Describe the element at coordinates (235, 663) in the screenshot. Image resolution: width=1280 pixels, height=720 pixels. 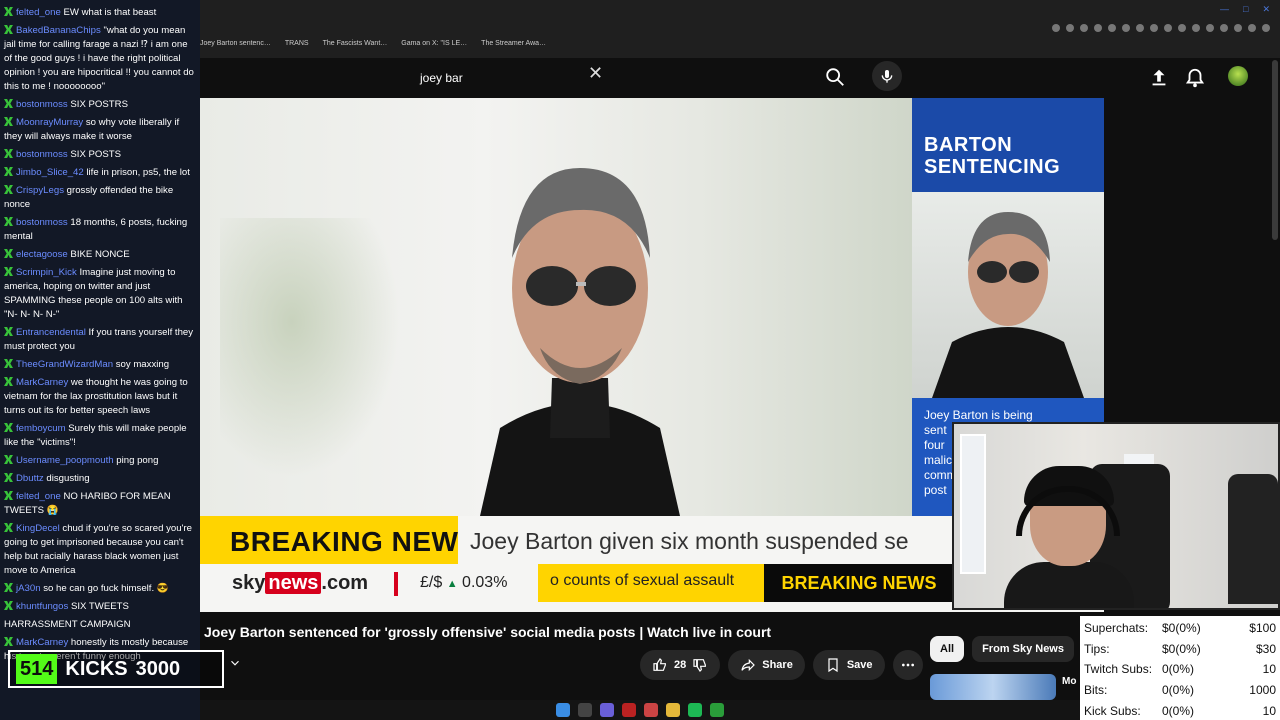
I see `chevron-down-icon` at that location.